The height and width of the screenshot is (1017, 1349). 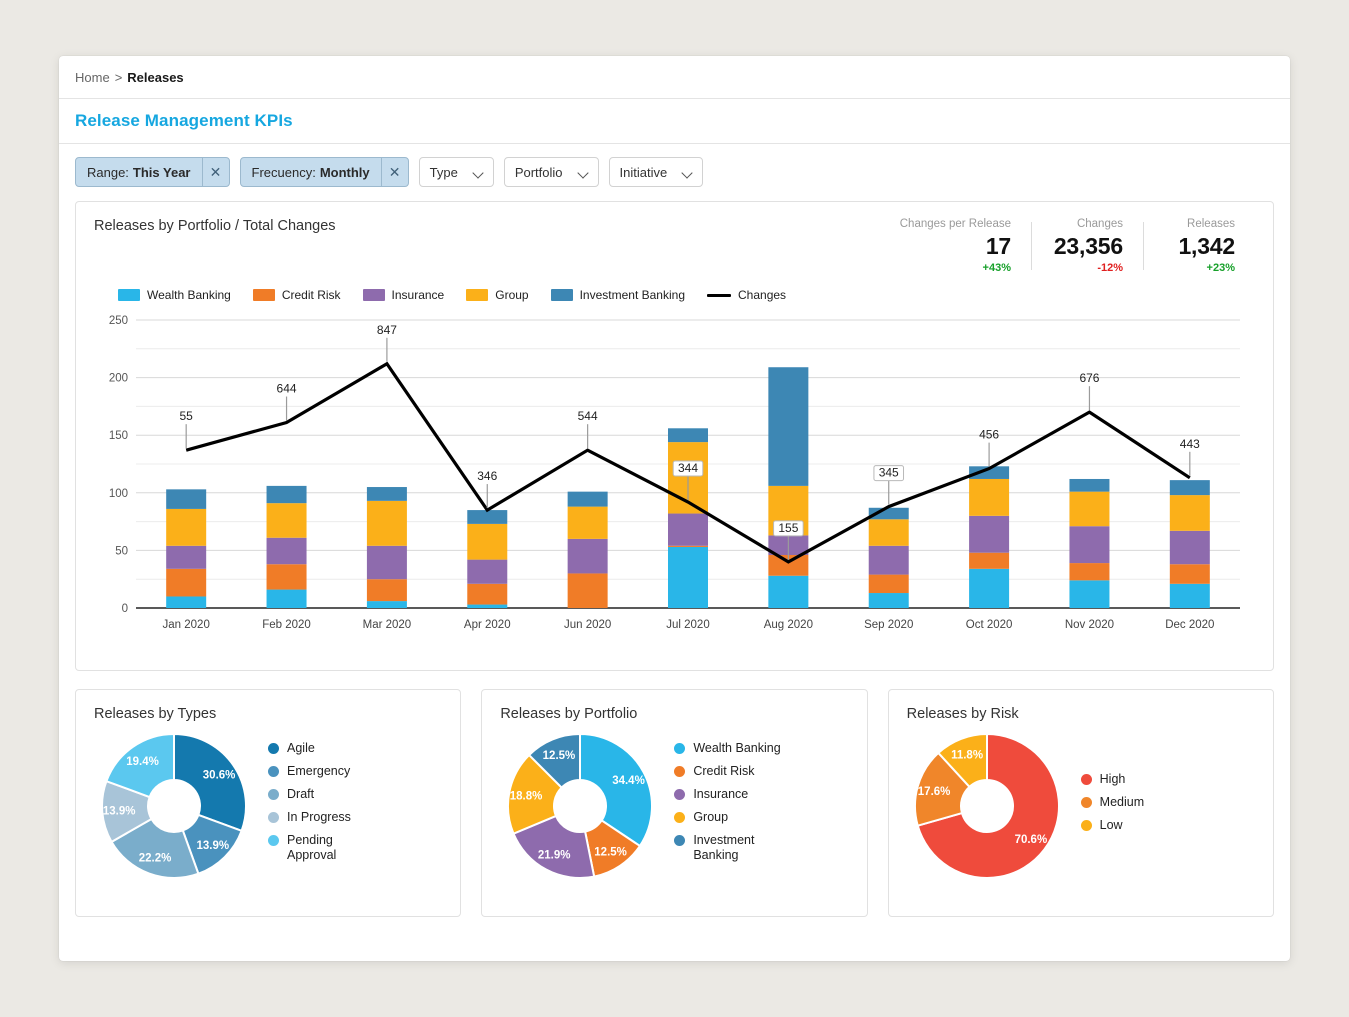 I want to click on donut-legend-item: Draft, so click(x=323, y=794).